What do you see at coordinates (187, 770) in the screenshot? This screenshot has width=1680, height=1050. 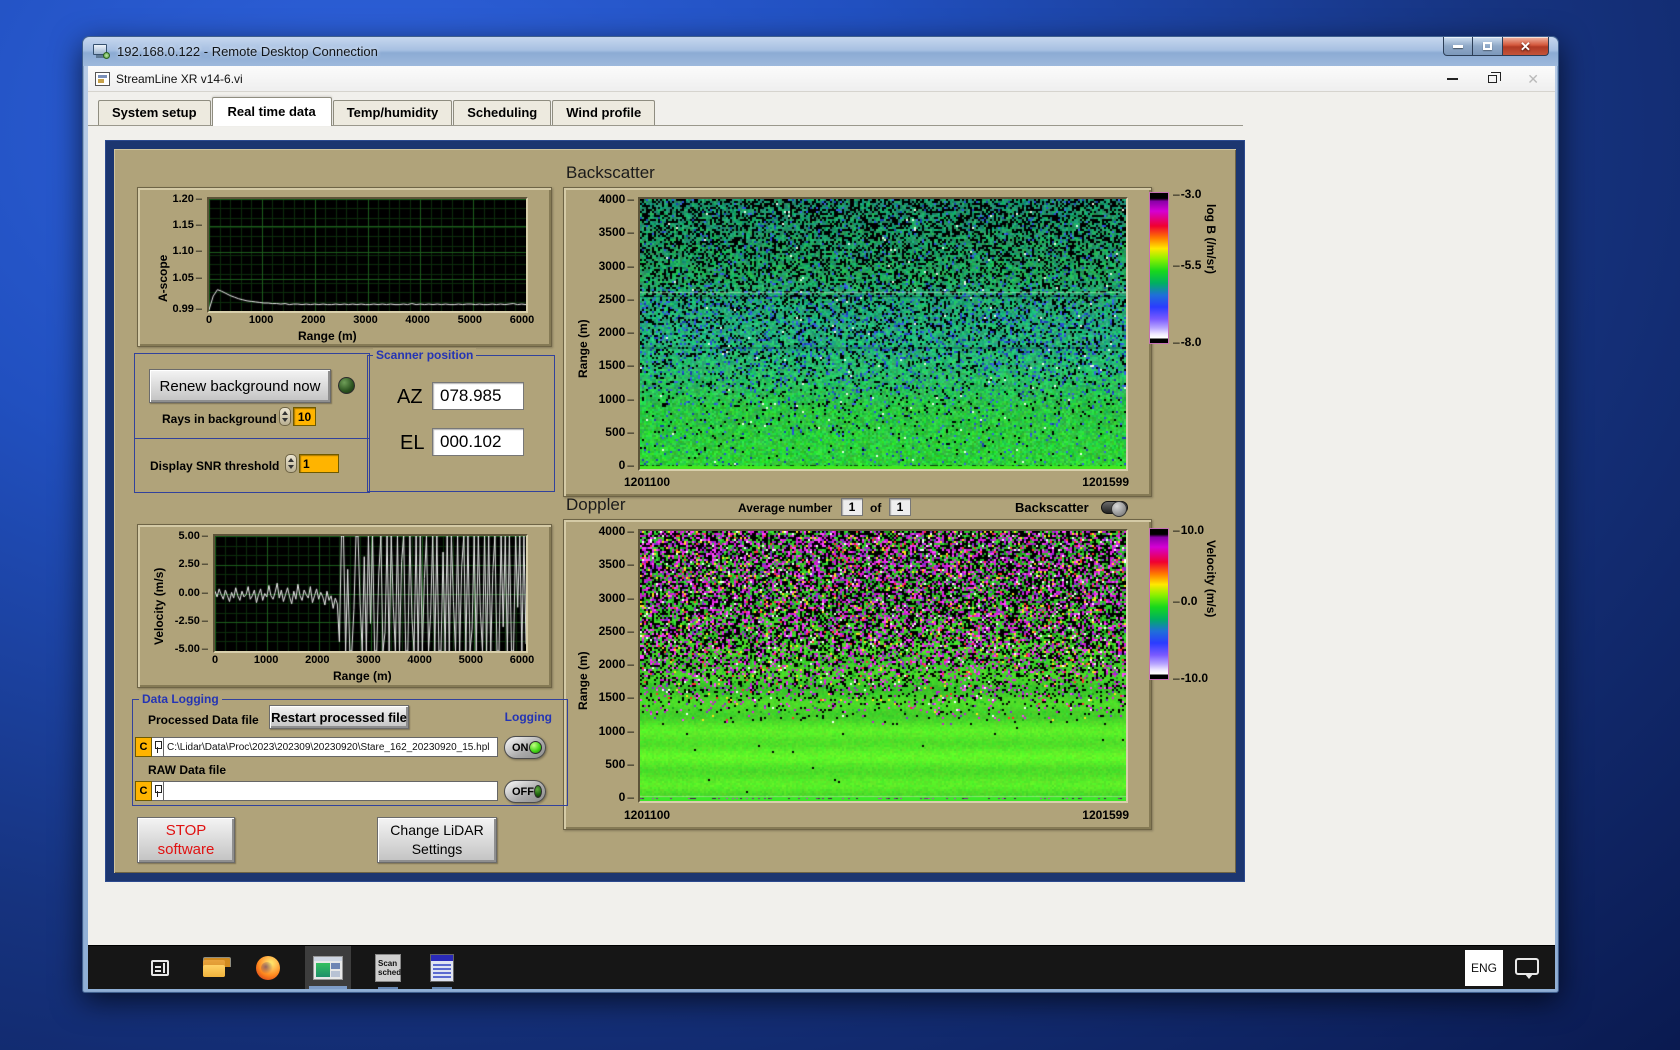 I see `raw-data-file-label: RAW Data file` at bounding box center [187, 770].